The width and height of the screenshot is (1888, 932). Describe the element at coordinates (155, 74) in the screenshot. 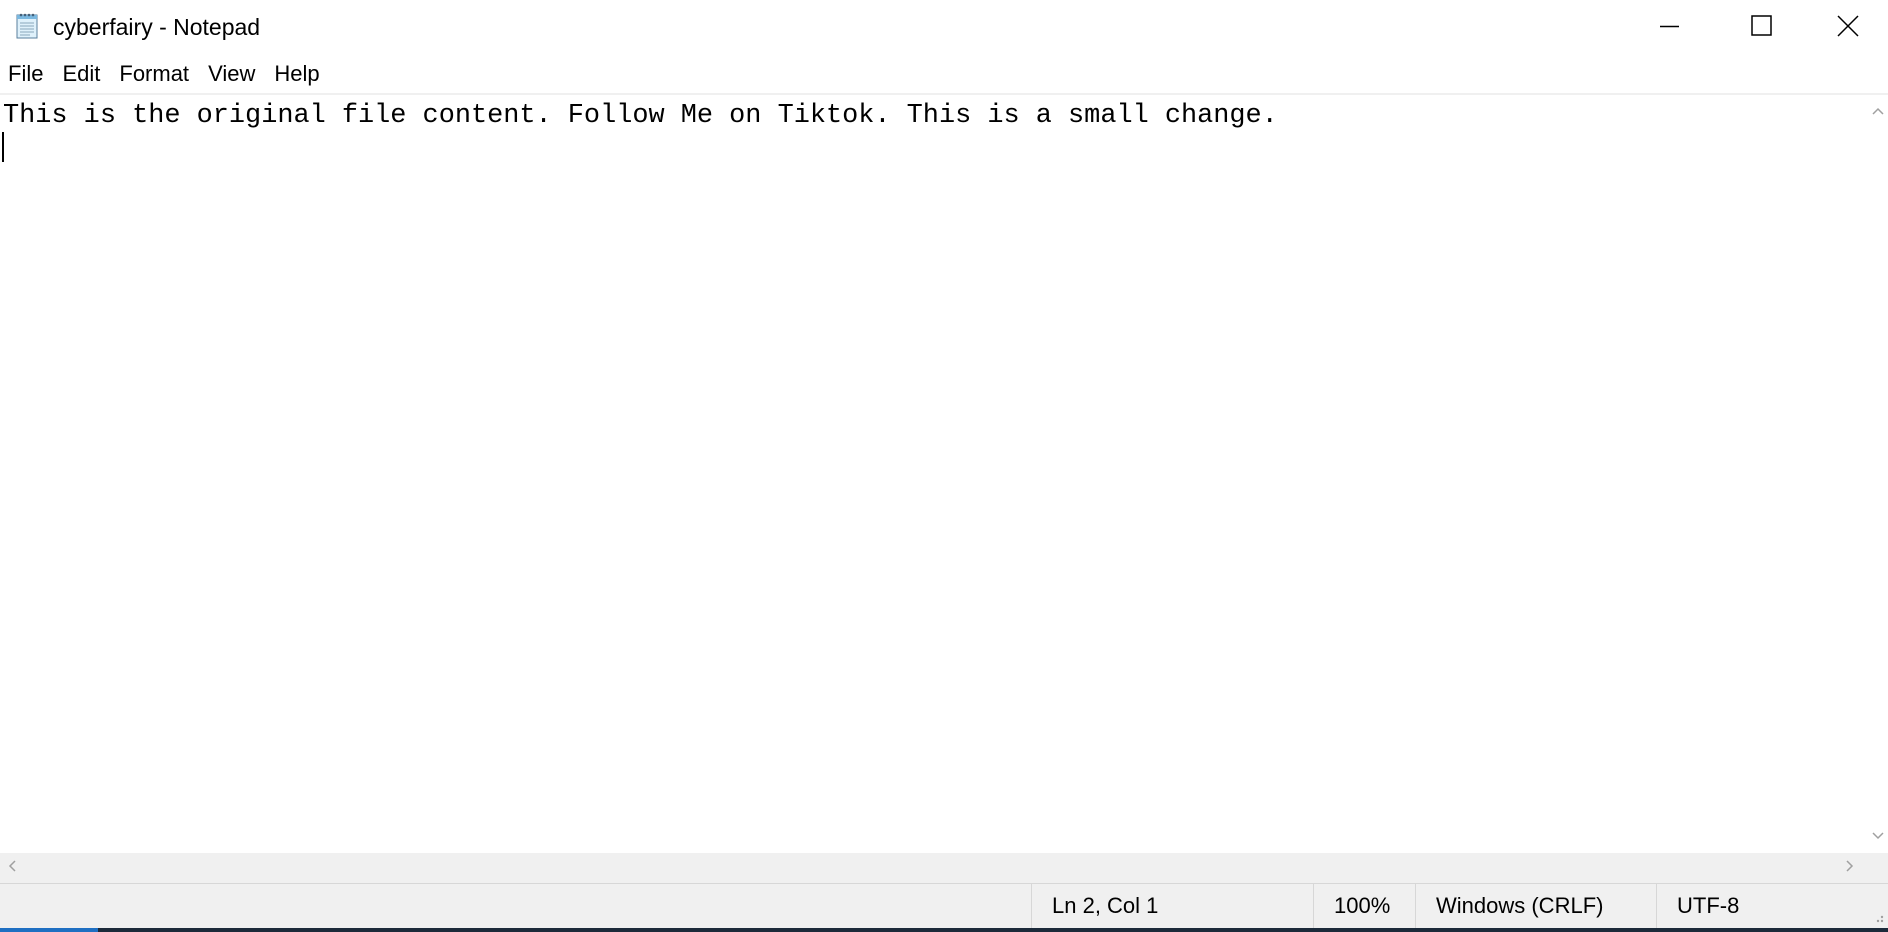

I see `menu-format: Format` at that location.